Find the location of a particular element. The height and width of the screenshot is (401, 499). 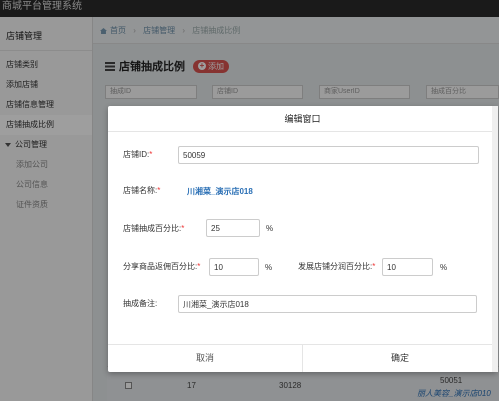

commission-ratio-input is located at coordinates (233, 228).